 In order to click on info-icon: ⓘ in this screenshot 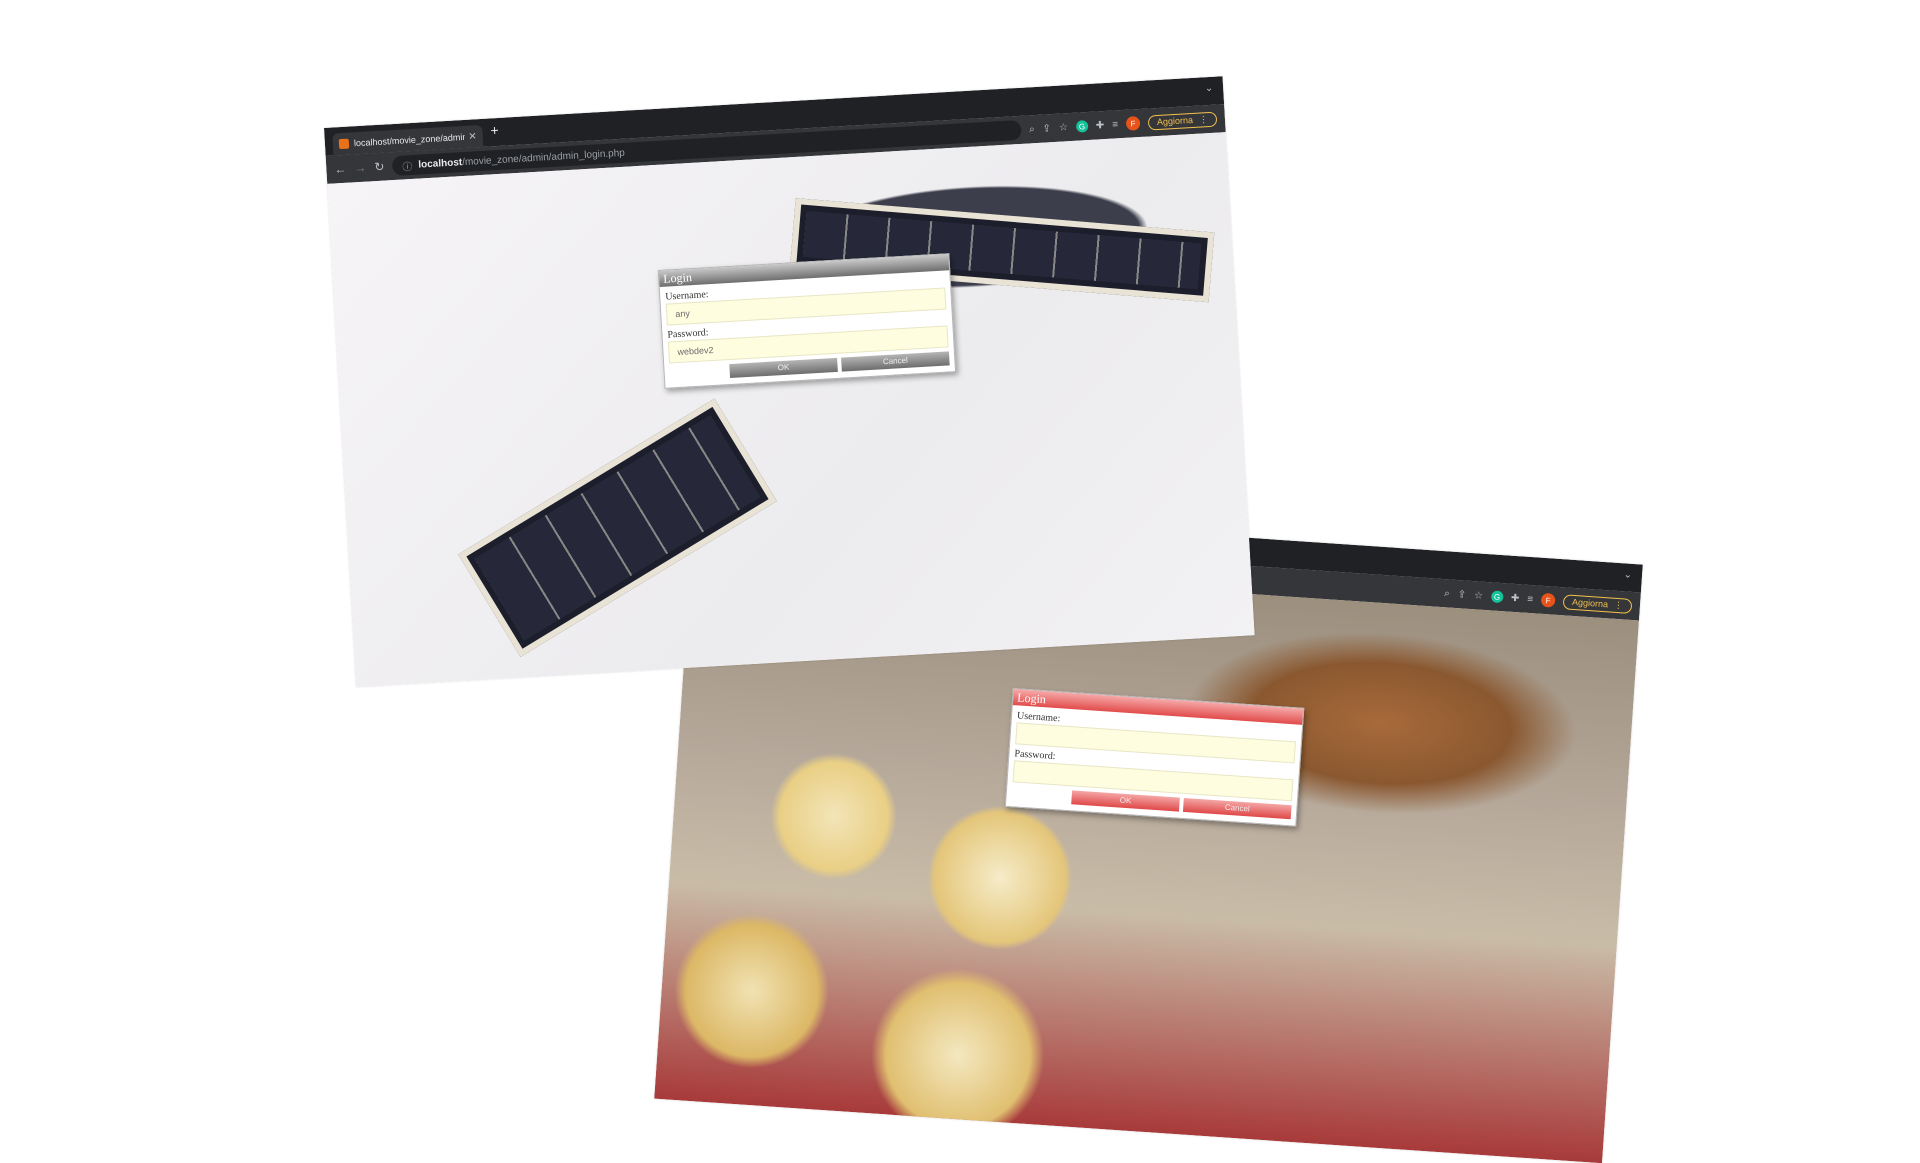, I will do `click(407, 165)`.